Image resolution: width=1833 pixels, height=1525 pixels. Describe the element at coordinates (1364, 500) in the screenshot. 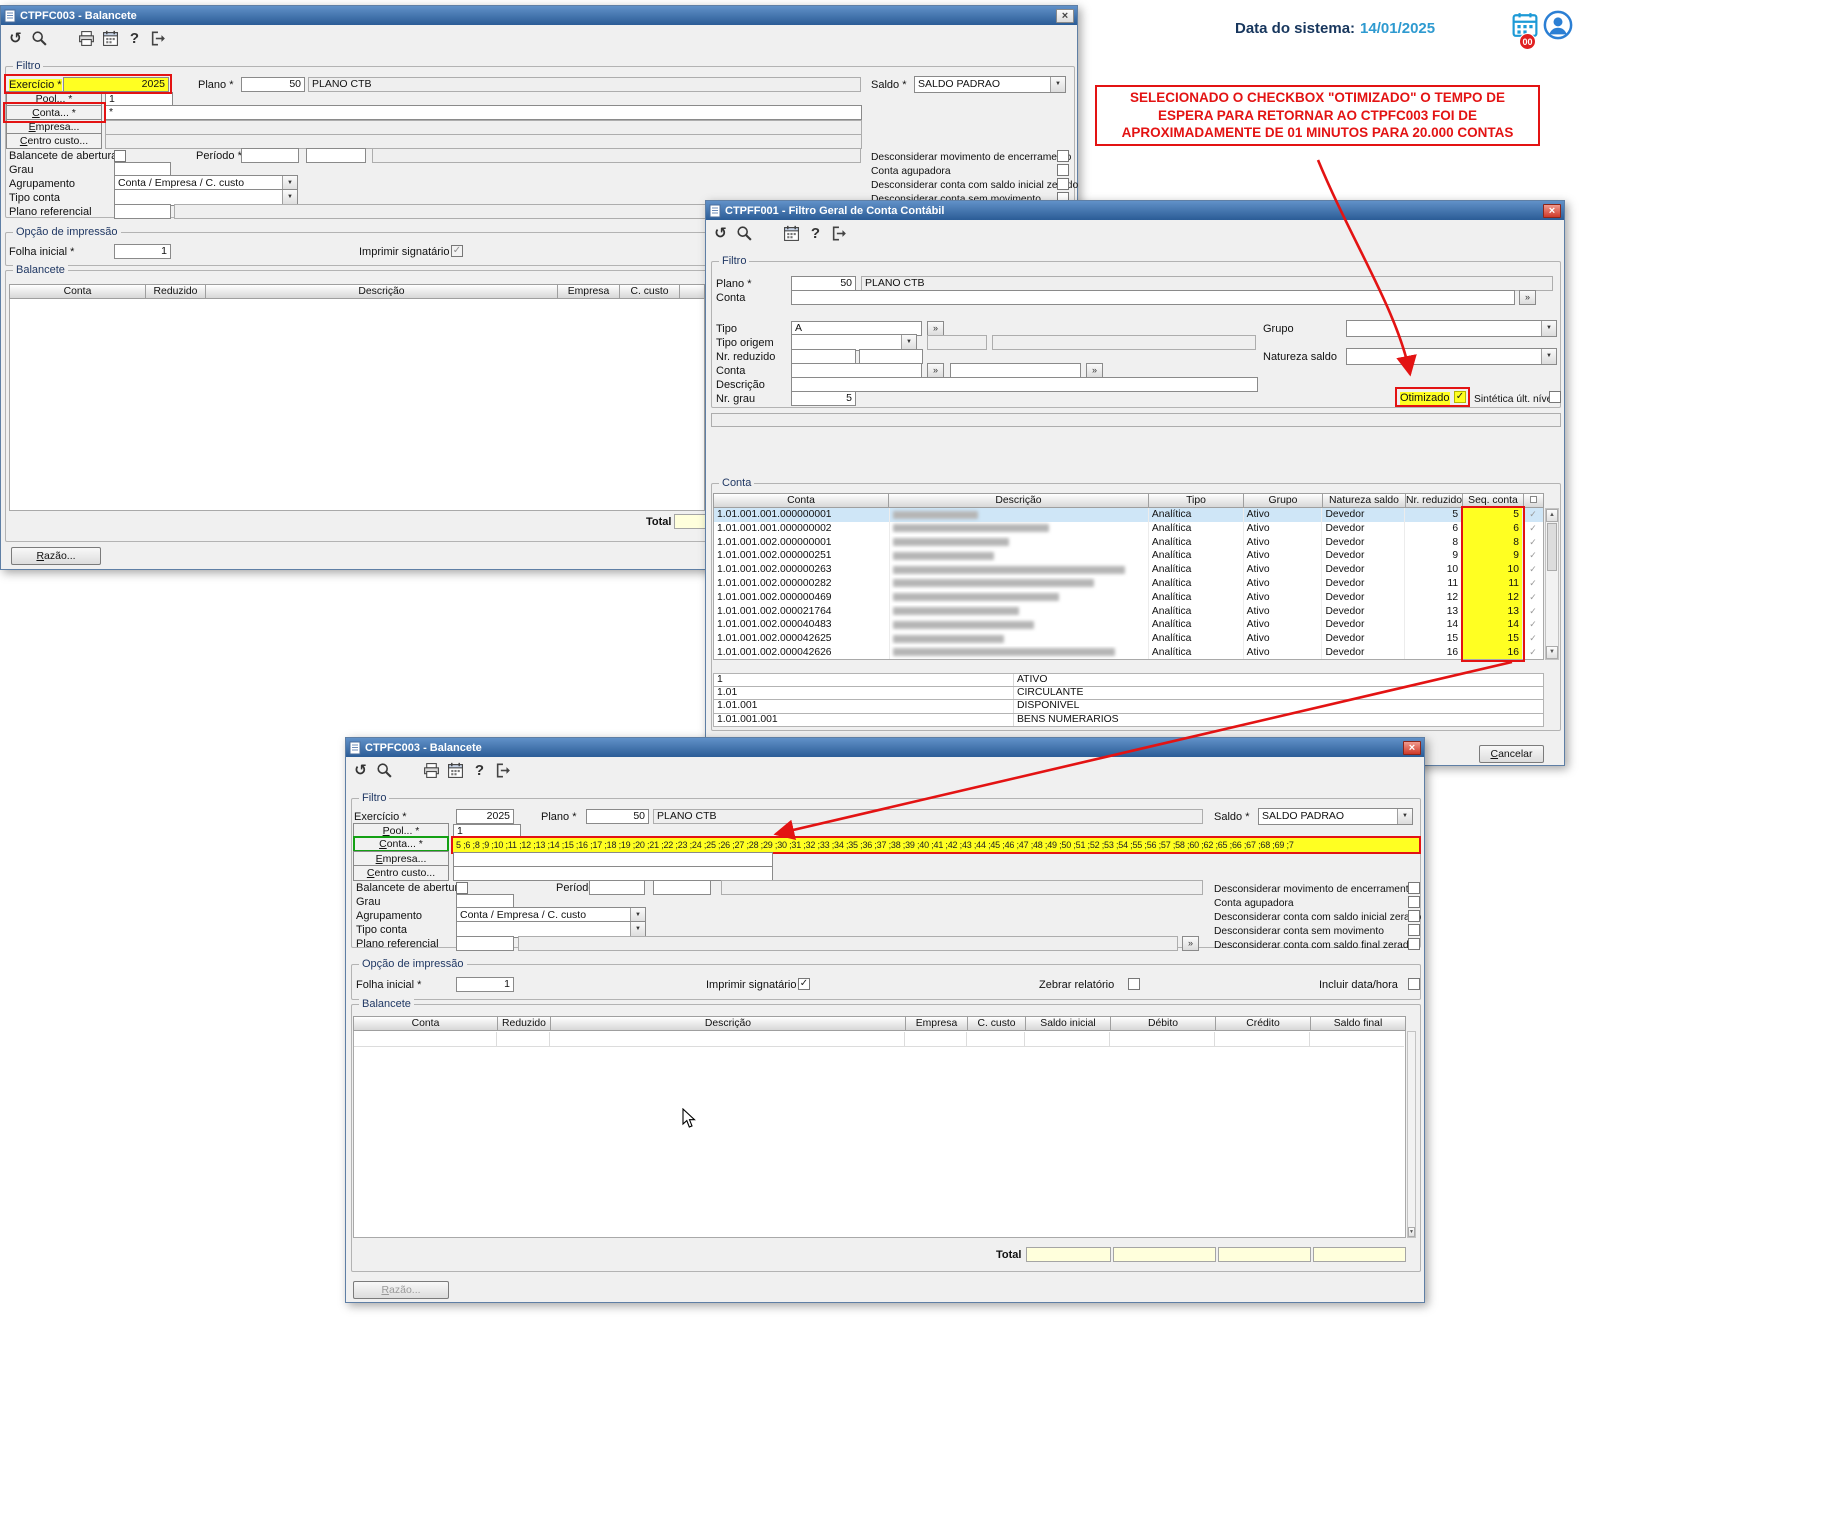

I see `col-header: Natureza saldo` at that location.